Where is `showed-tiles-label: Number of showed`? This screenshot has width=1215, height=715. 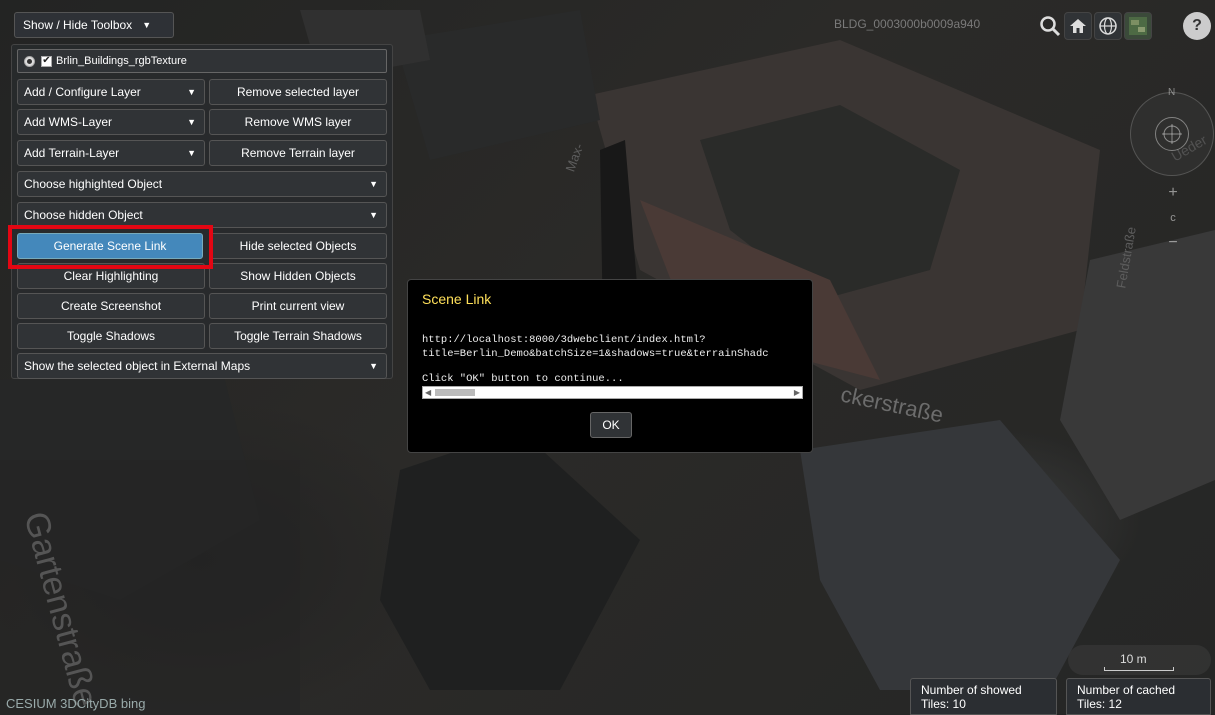
showed-tiles-label: Number of showed is located at coordinates (971, 690).